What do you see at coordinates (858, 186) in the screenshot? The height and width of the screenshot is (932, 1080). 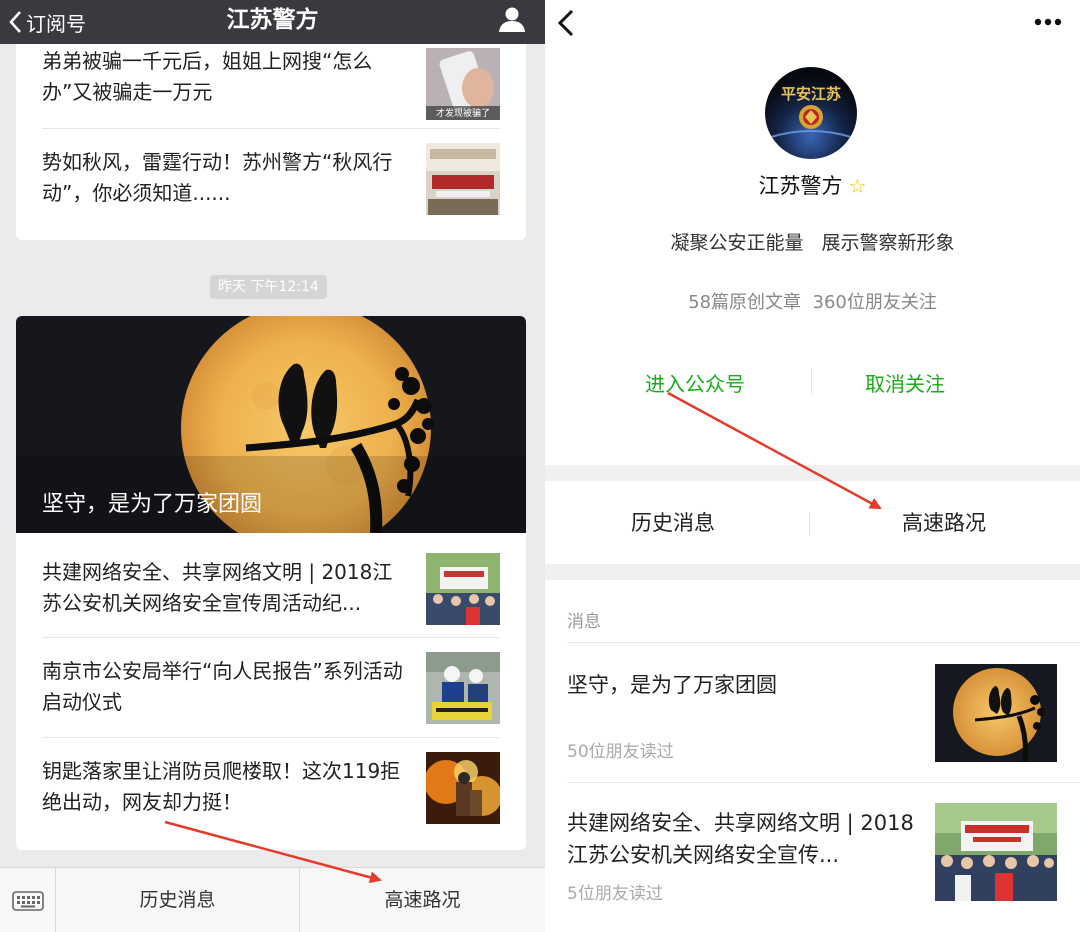 I see `star-icon: ☆` at bounding box center [858, 186].